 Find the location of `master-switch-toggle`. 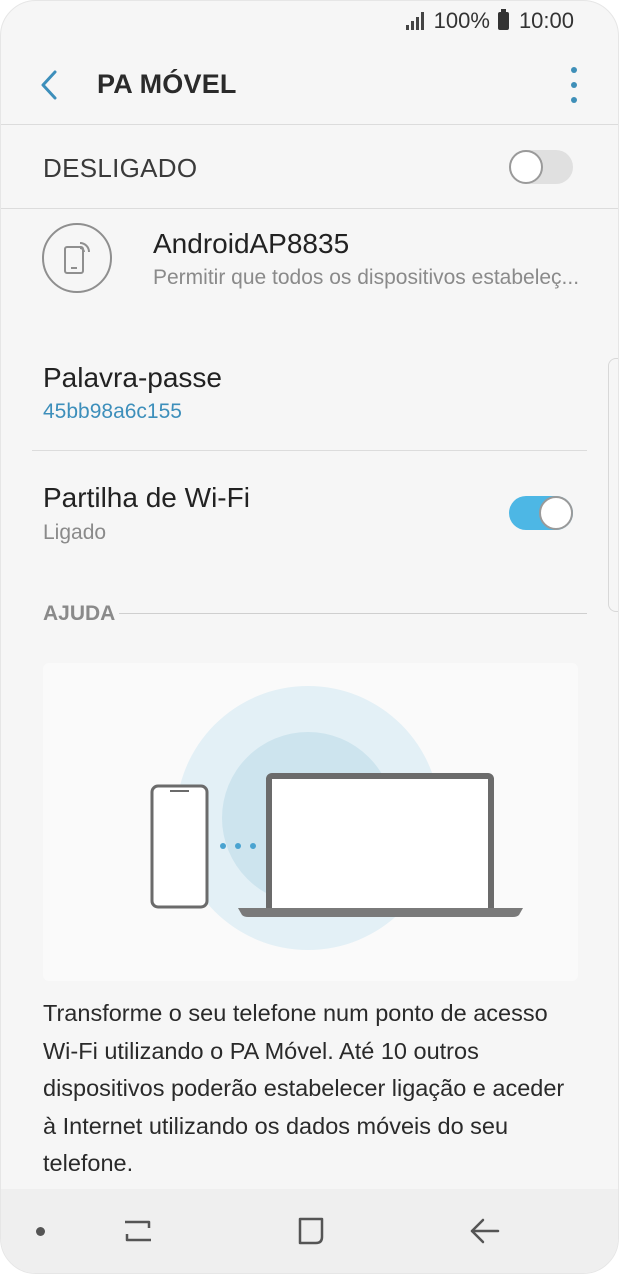

master-switch-toggle is located at coordinates (541, 167).